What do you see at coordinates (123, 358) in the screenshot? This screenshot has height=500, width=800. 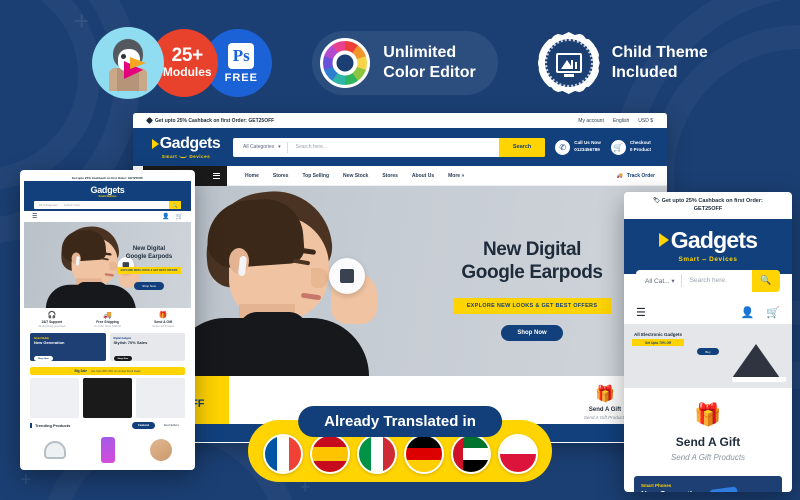 I see `banner-b-button: Shop Now` at bounding box center [123, 358].